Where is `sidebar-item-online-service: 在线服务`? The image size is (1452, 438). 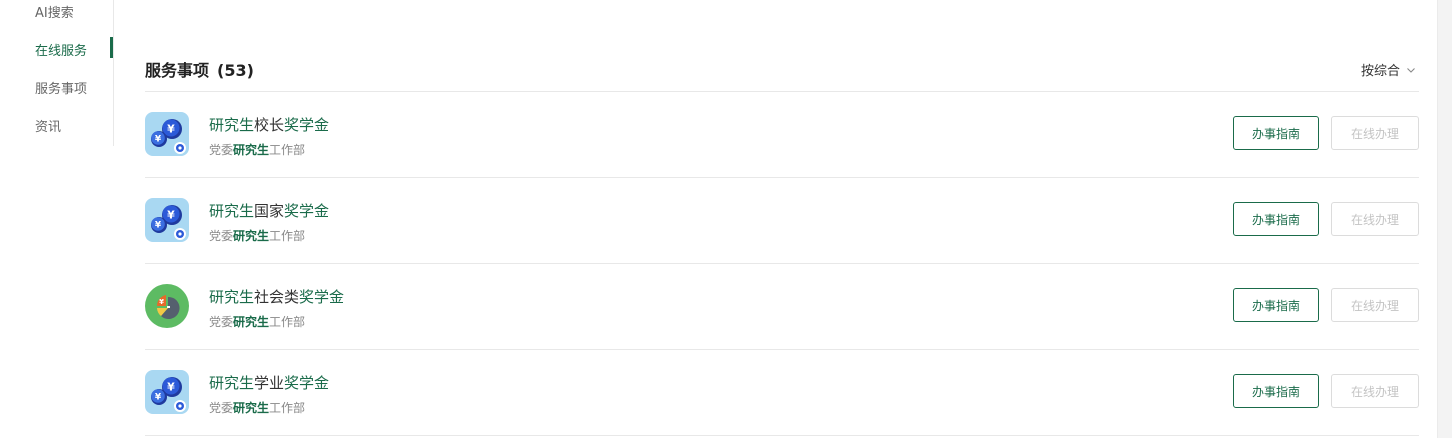 sidebar-item-online-service: 在线服务 is located at coordinates (61, 49).